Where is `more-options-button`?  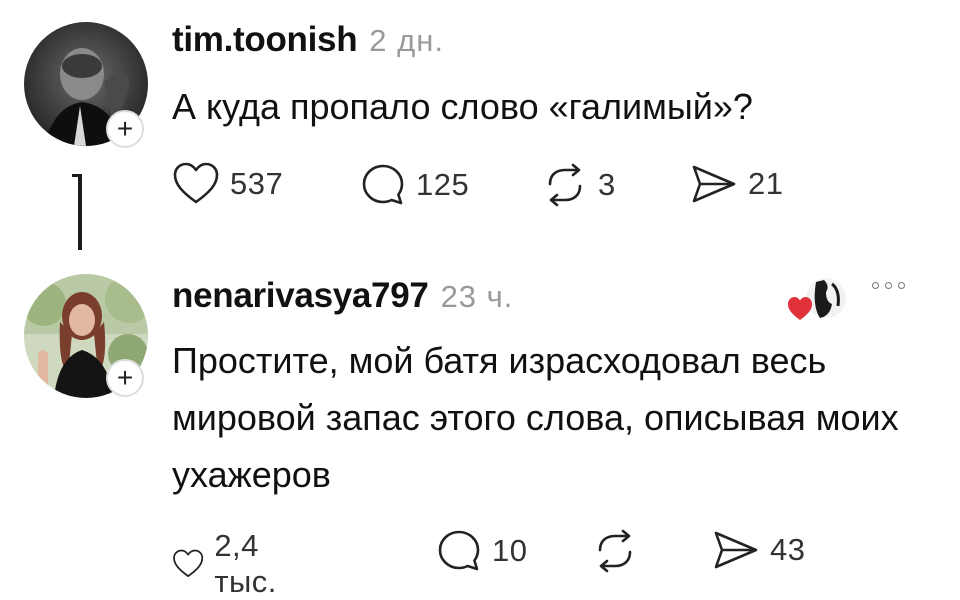 more-options-button is located at coordinates (888, 285).